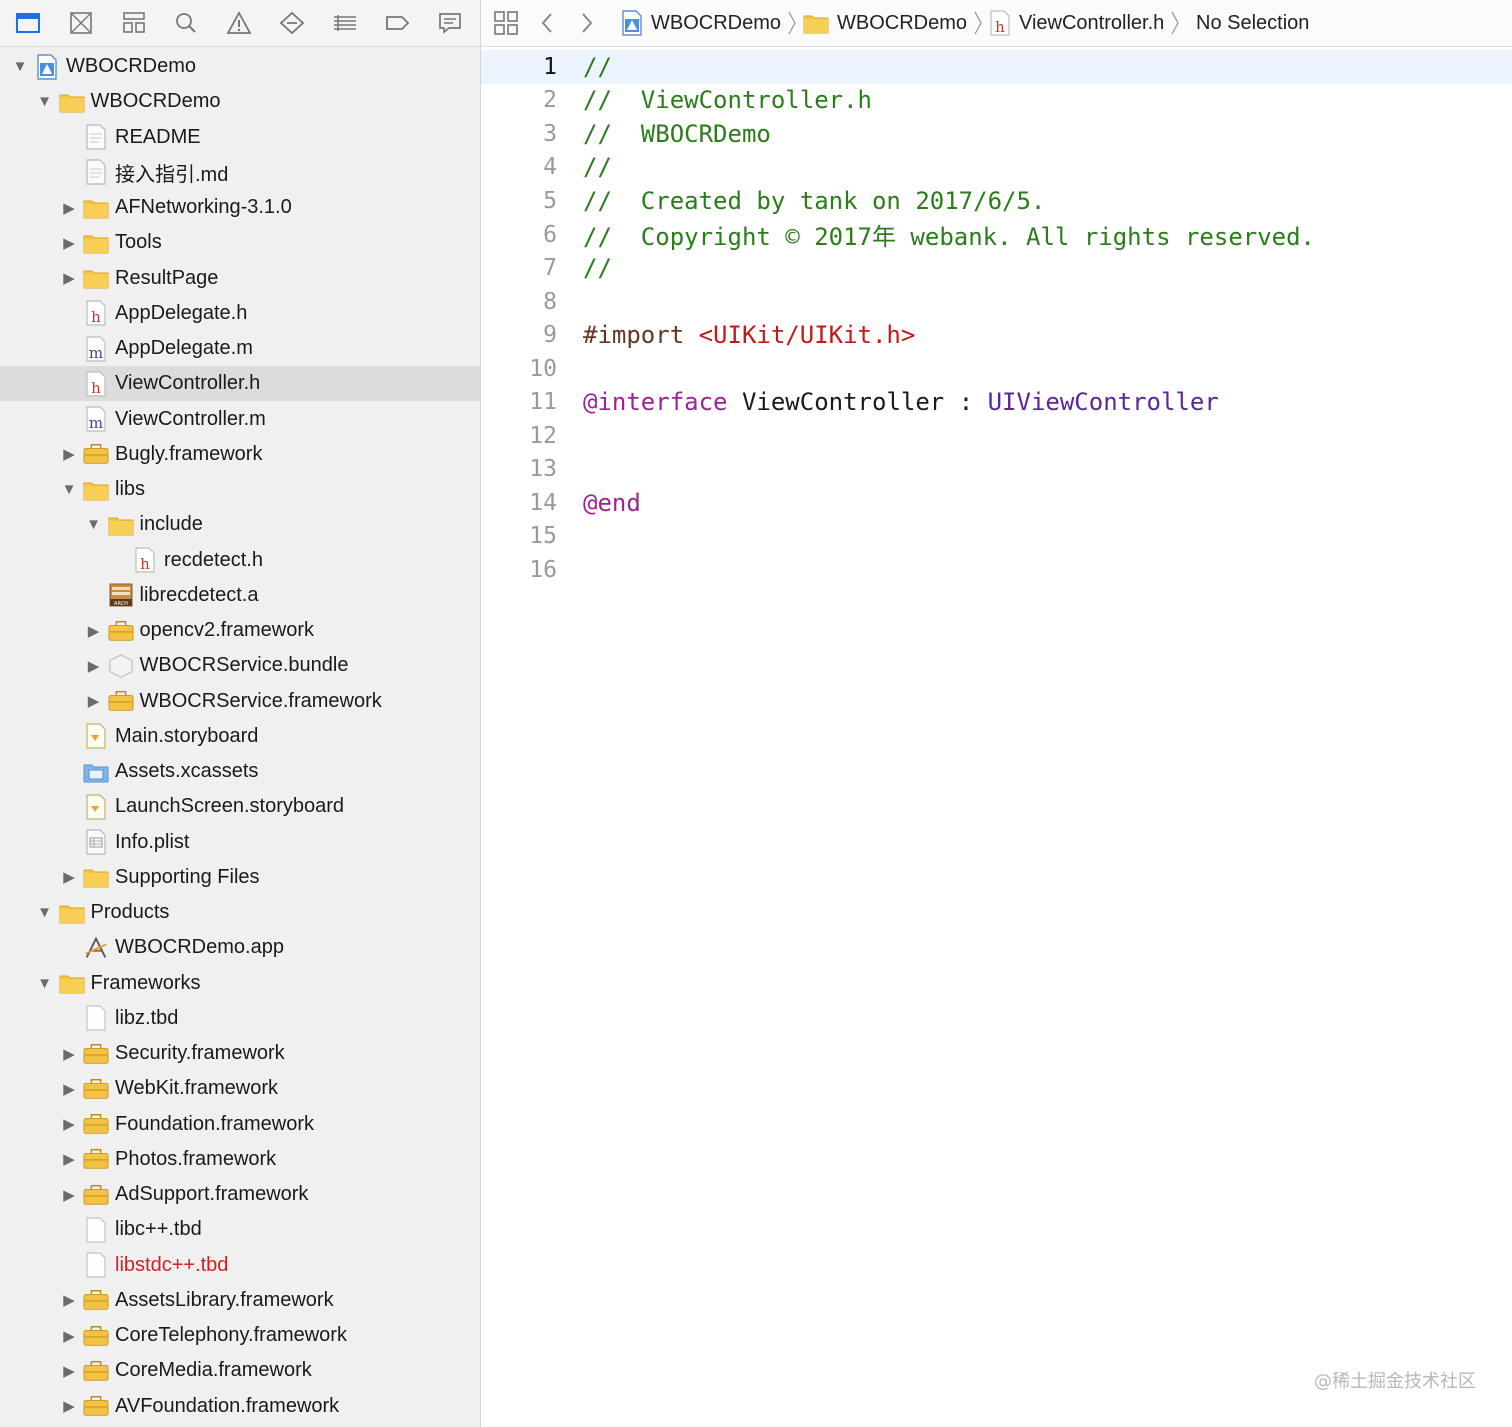 The width and height of the screenshot is (1512, 1427). Describe the element at coordinates (996, 268) in the screenshot. I see `code-line: 7 //` at that location.